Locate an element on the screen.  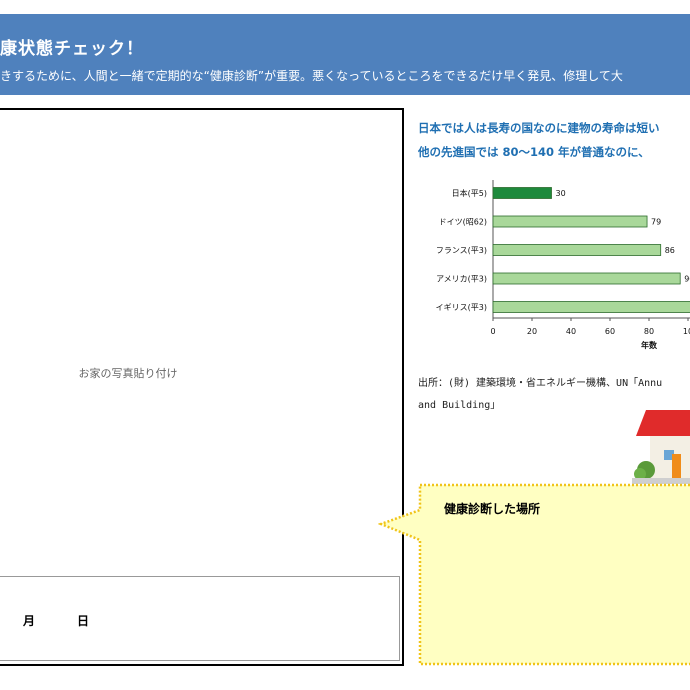
day-label: 日 is located at coordinates (83, 621).